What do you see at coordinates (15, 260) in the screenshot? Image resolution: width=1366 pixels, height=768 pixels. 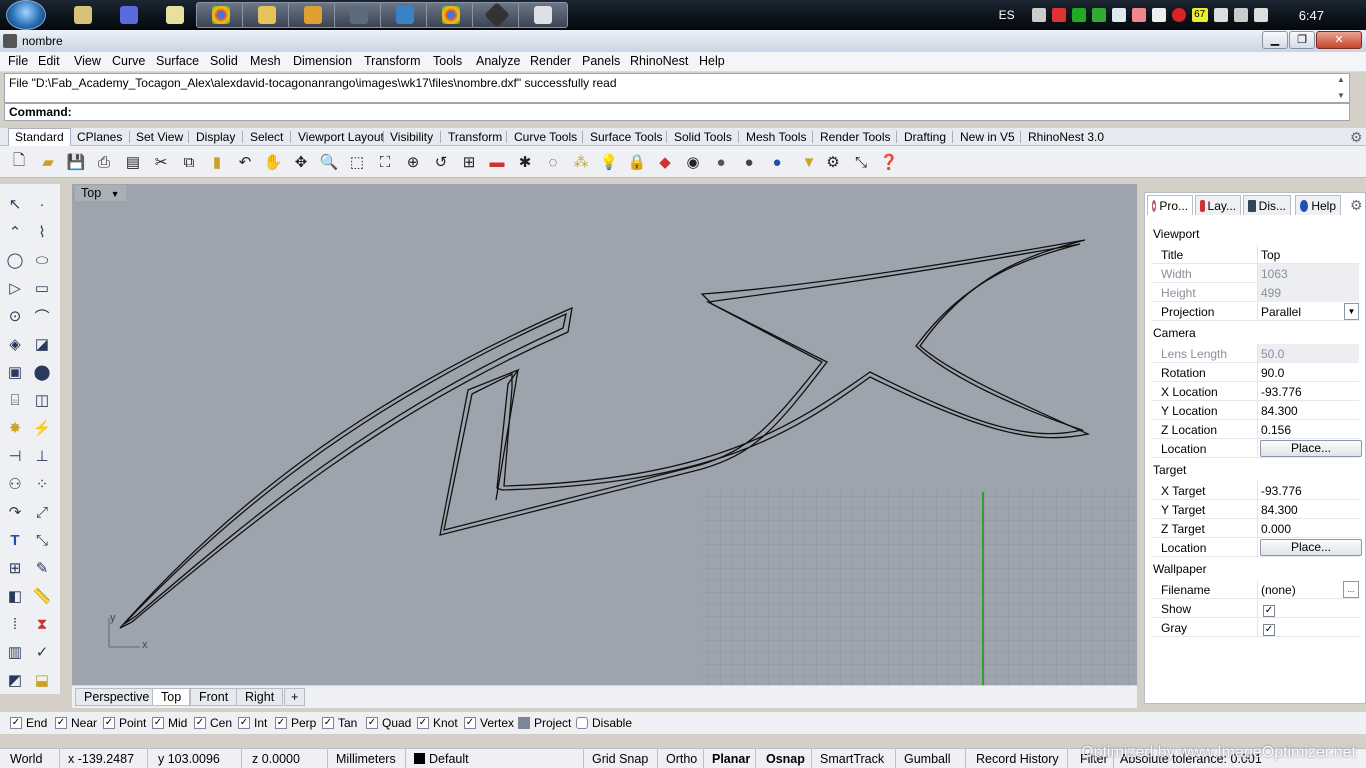 I see `circle-icon: ◯` at bounding box center [15, 260].